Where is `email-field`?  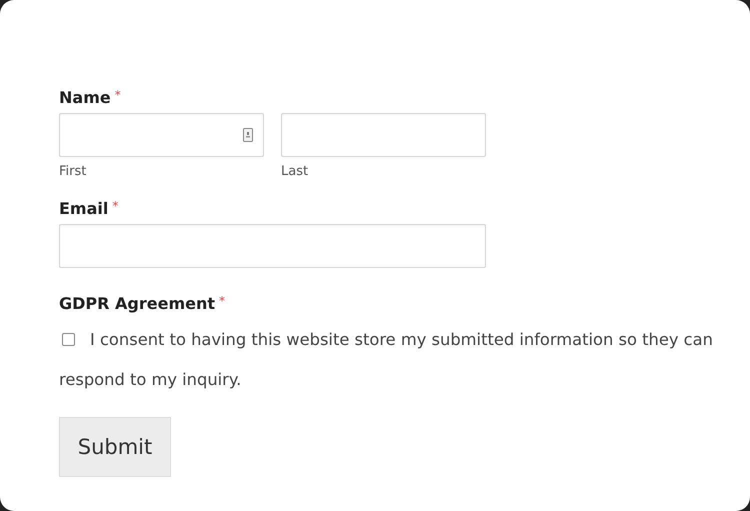 email-field is located at coordinates (272, 246).